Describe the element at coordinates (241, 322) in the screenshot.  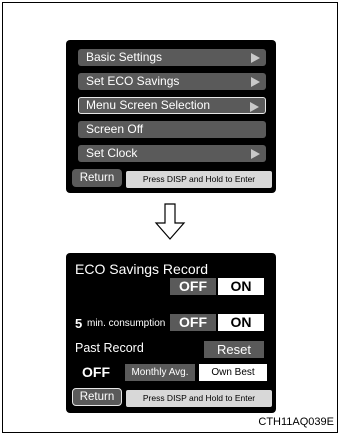
I see `consumption-on-option: ON` at that location.